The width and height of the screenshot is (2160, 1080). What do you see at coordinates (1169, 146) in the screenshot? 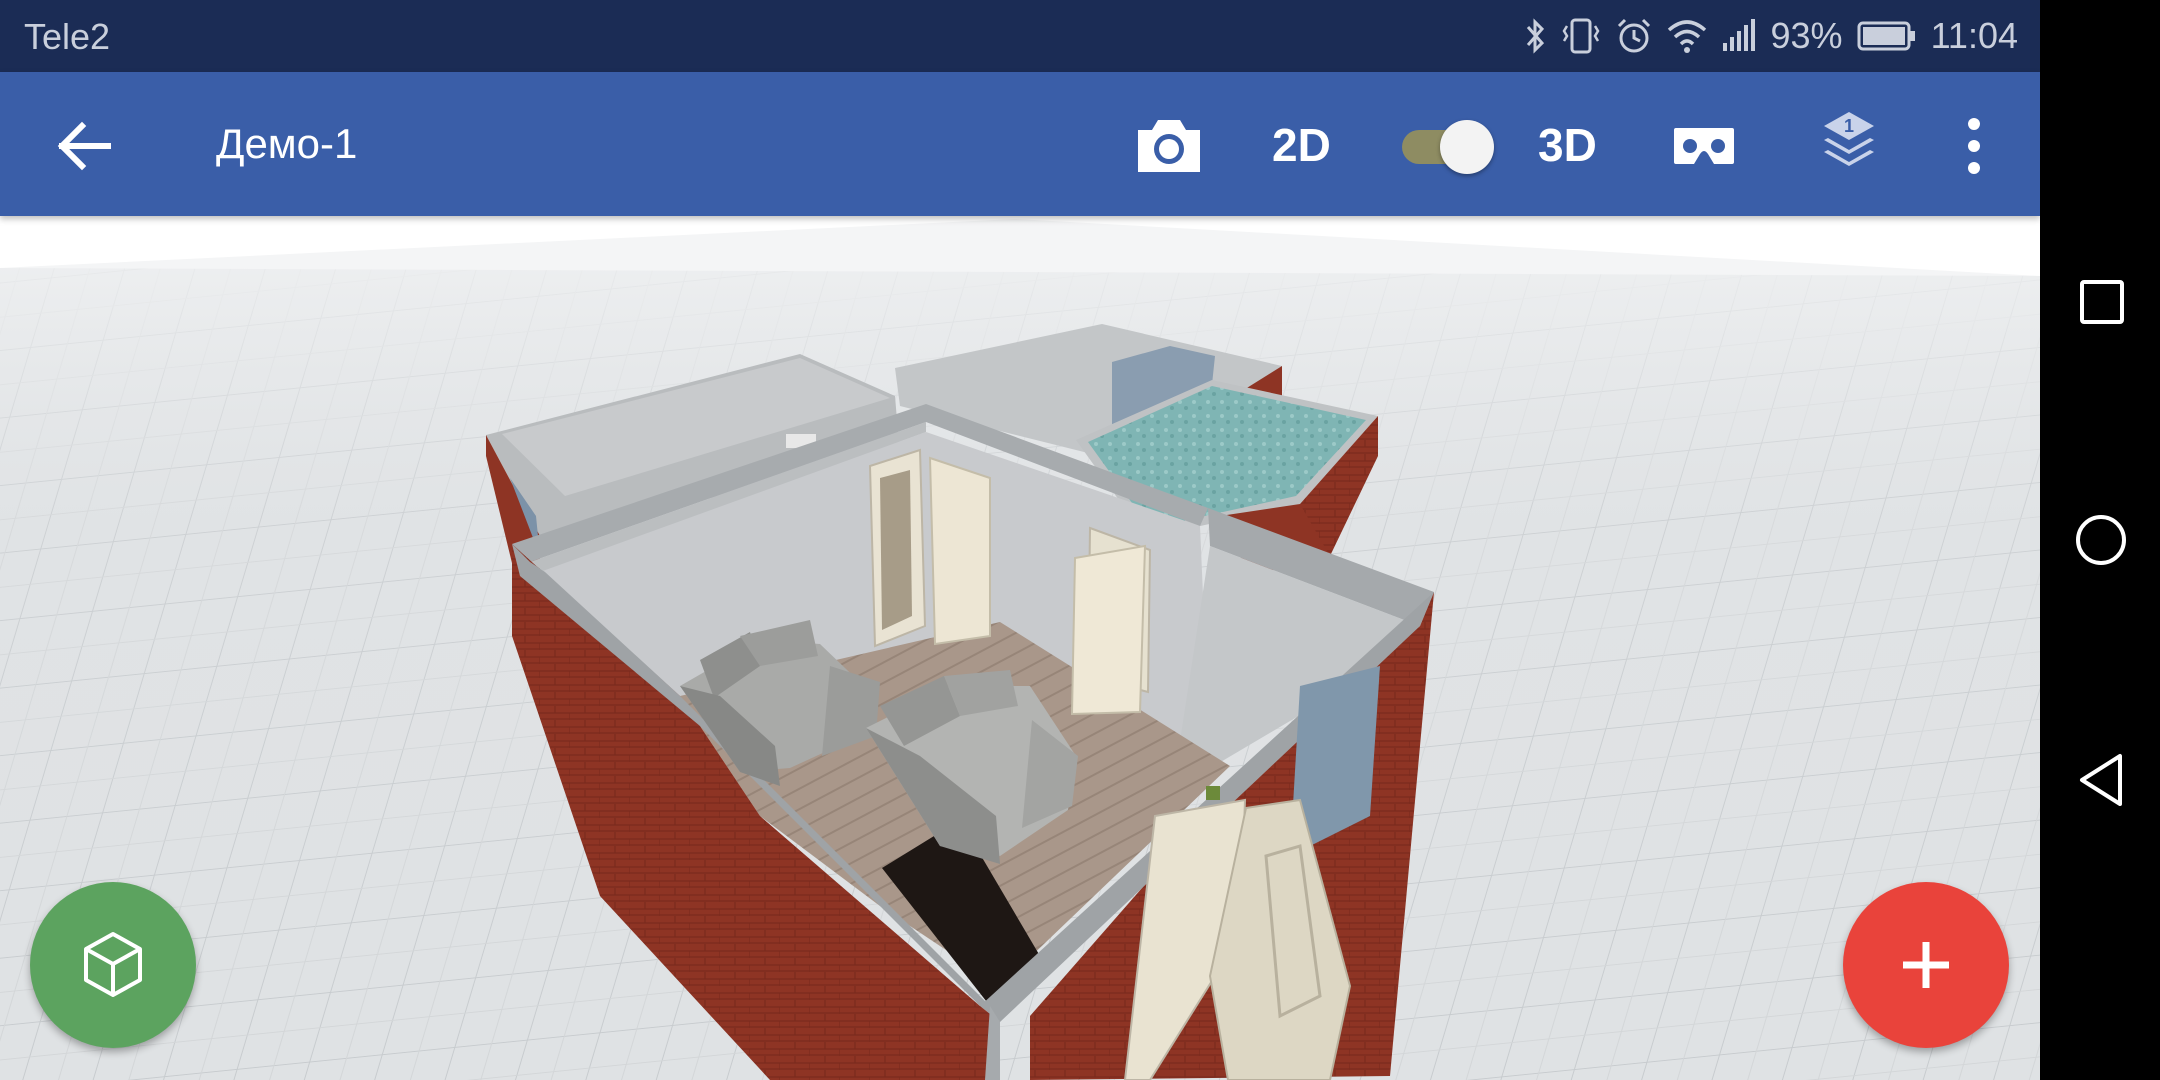
I see `camera-icon` at bounding box center [1169, 146].